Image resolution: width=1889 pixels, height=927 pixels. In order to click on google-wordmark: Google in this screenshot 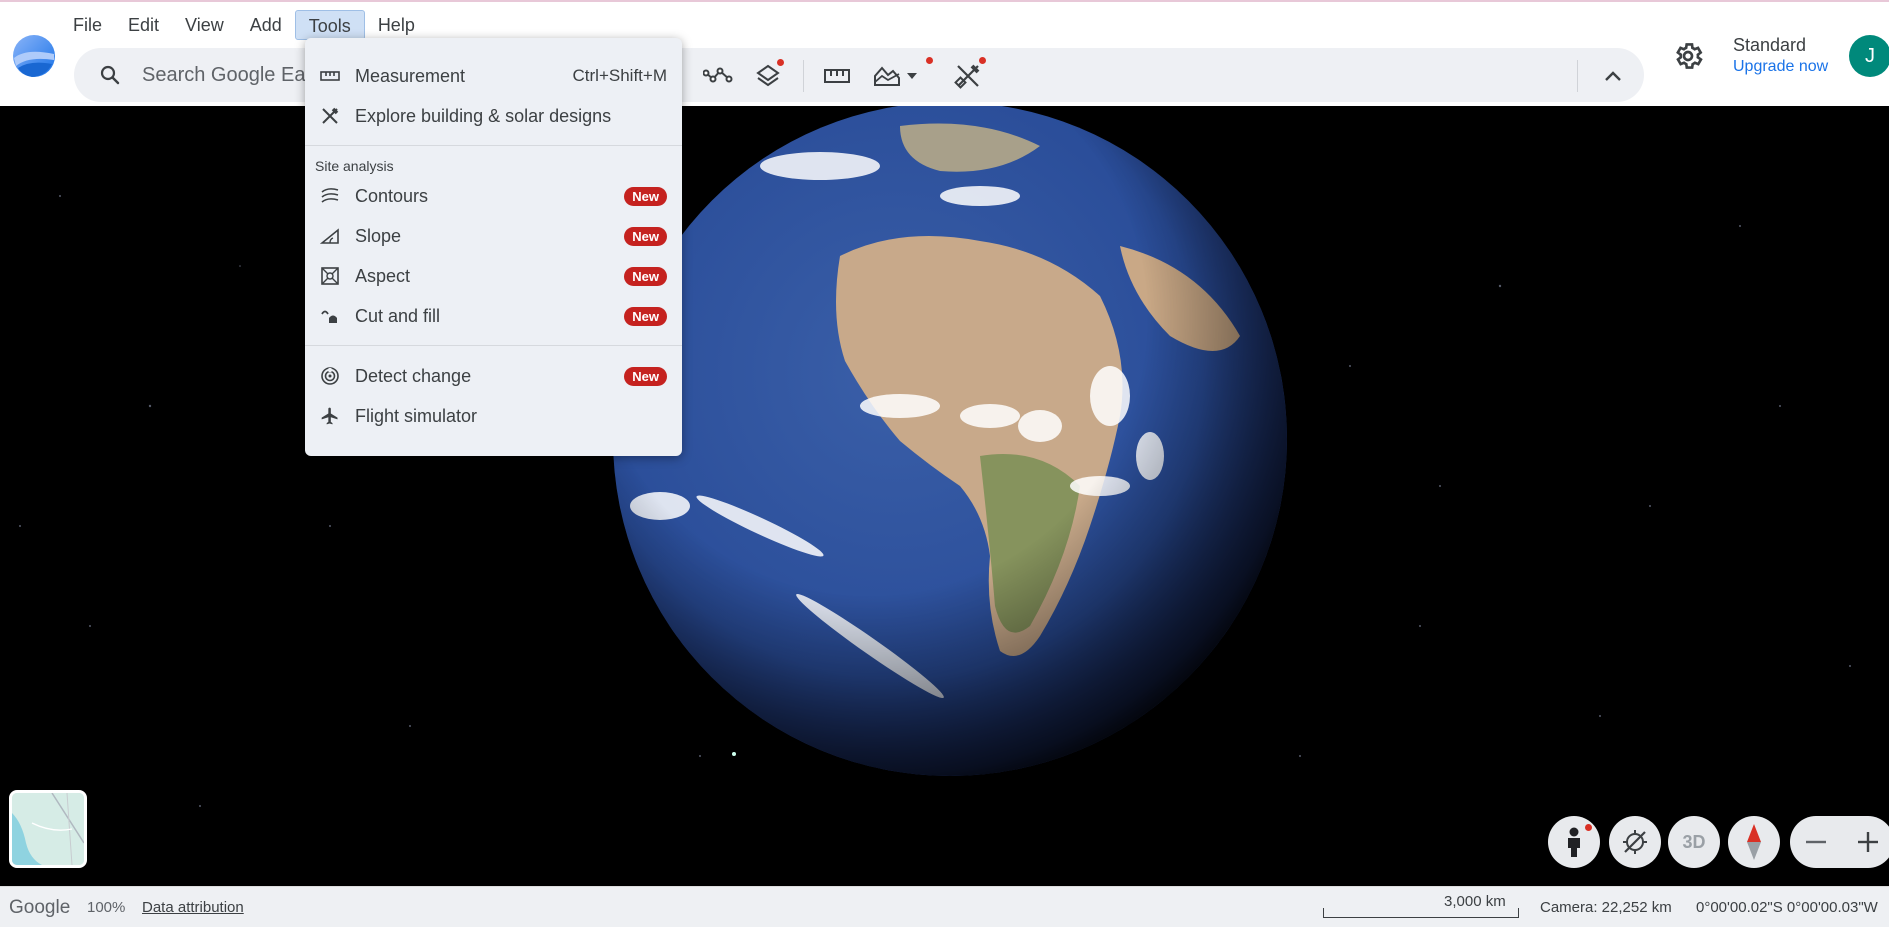, I will do `click(40, 907)`.